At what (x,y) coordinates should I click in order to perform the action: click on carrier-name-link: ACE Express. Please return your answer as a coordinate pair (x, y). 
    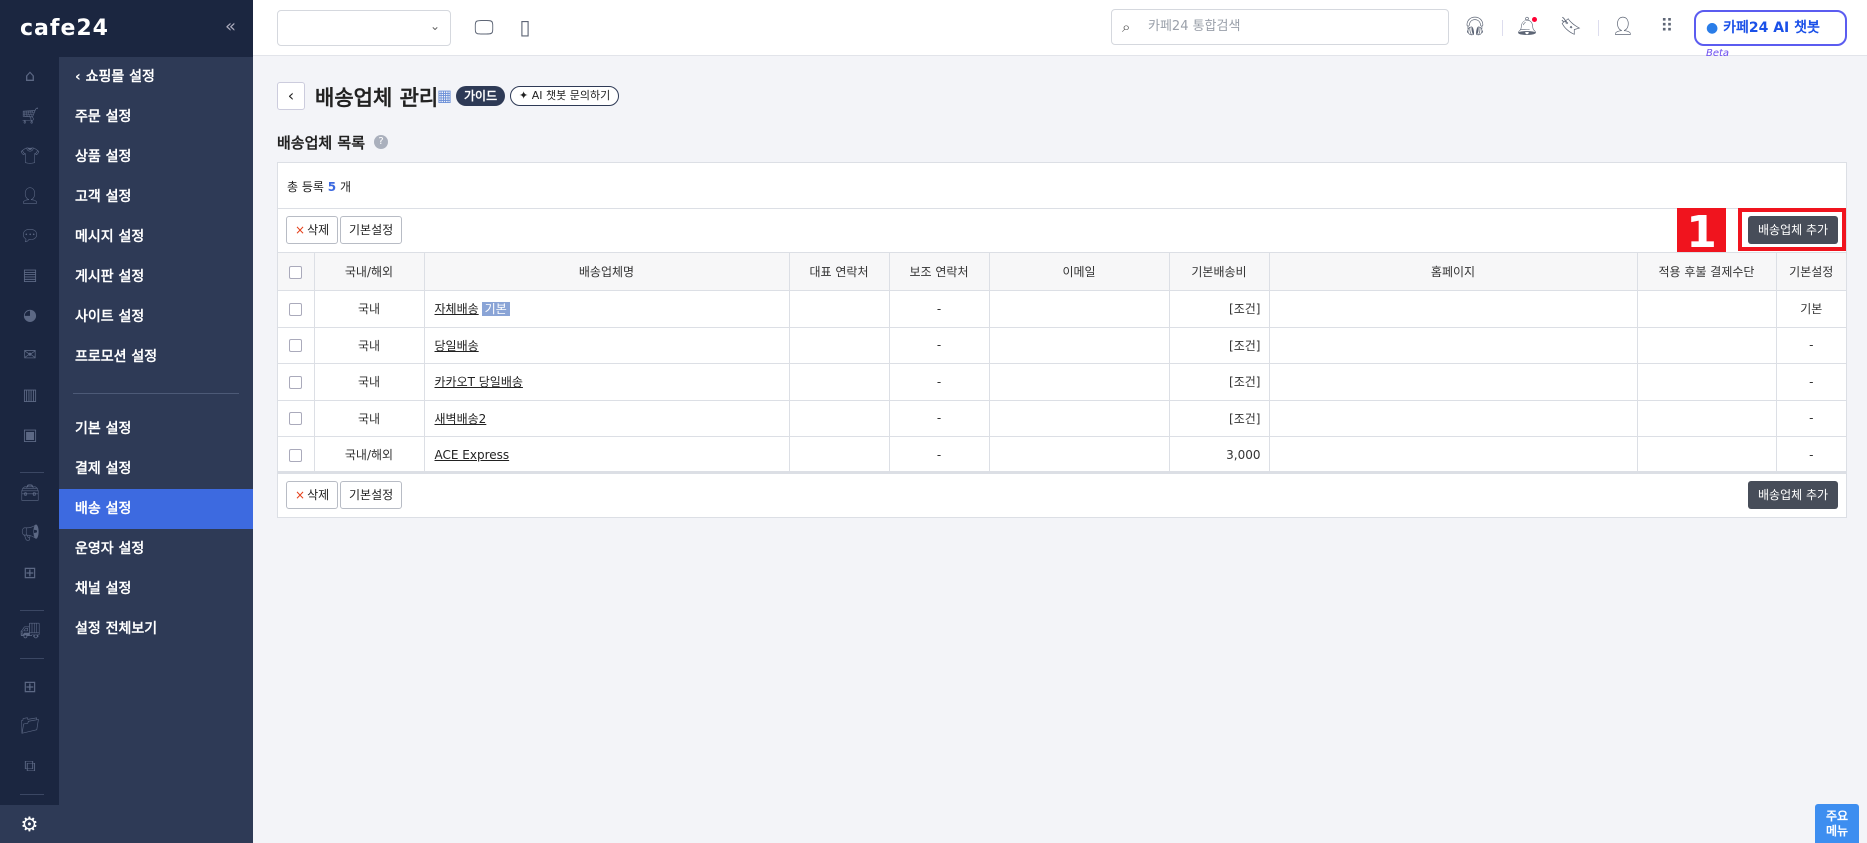
    Looking at the image, I should click on (472, 455).